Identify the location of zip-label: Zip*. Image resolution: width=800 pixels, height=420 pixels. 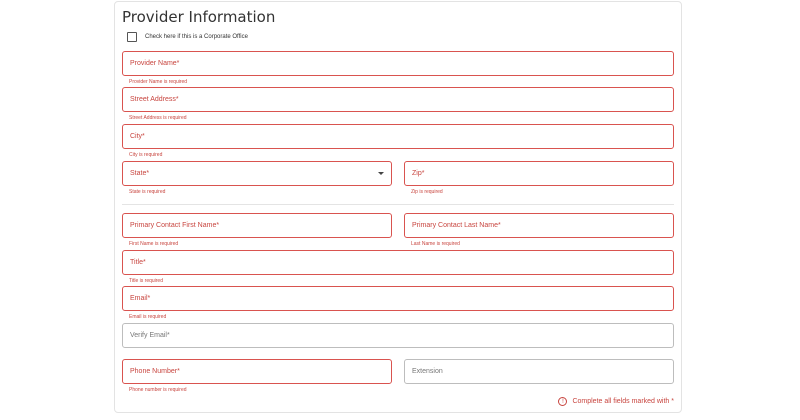
(418, 173).